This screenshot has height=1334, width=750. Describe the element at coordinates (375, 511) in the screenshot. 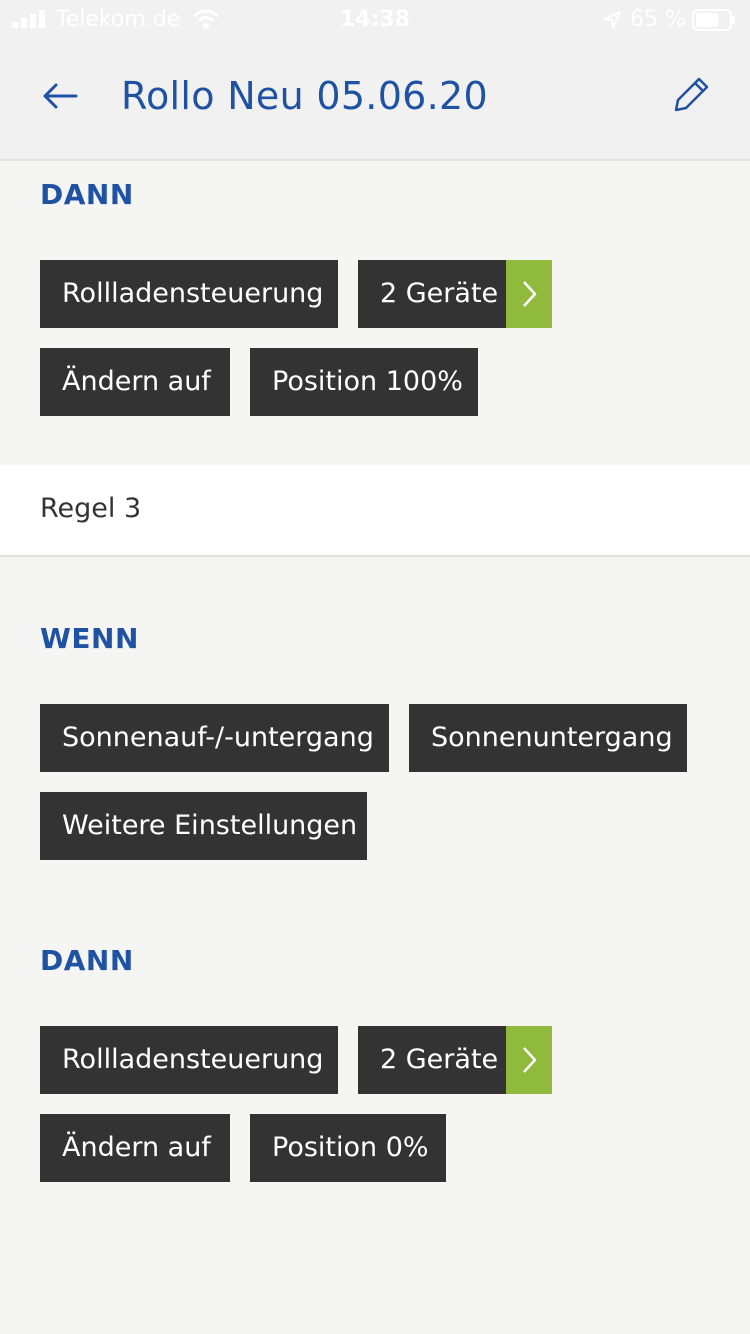

I see `rule-header: Regel 3` at that location.